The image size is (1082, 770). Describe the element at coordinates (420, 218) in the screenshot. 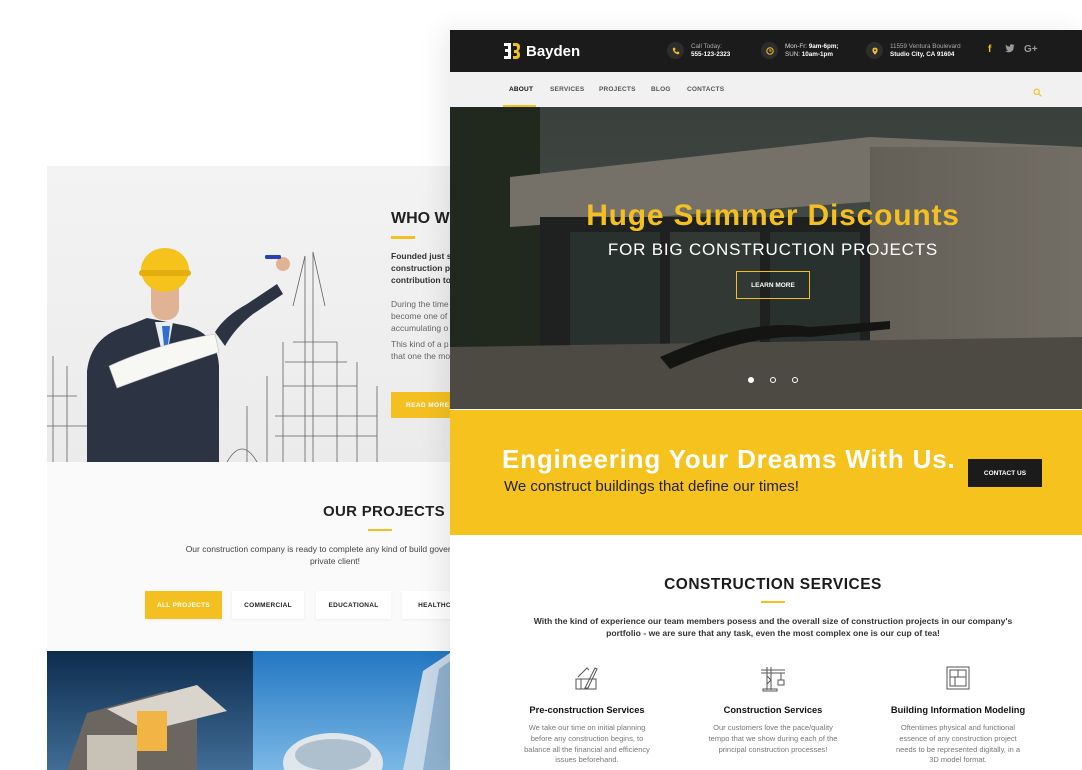

I see `who-we-are-heading: WHO W` at that location.